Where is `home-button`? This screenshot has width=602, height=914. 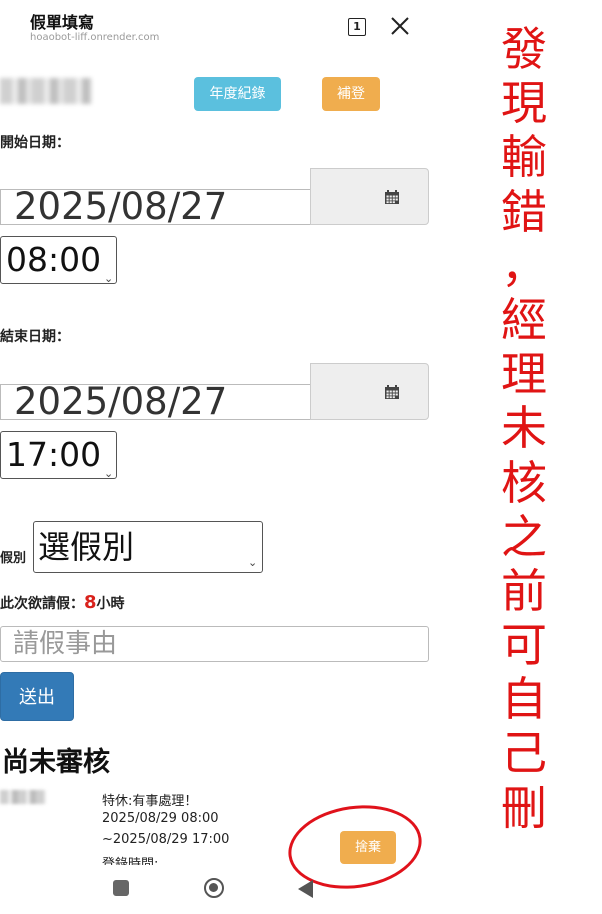
home-button is located at coordinates (214, 888).